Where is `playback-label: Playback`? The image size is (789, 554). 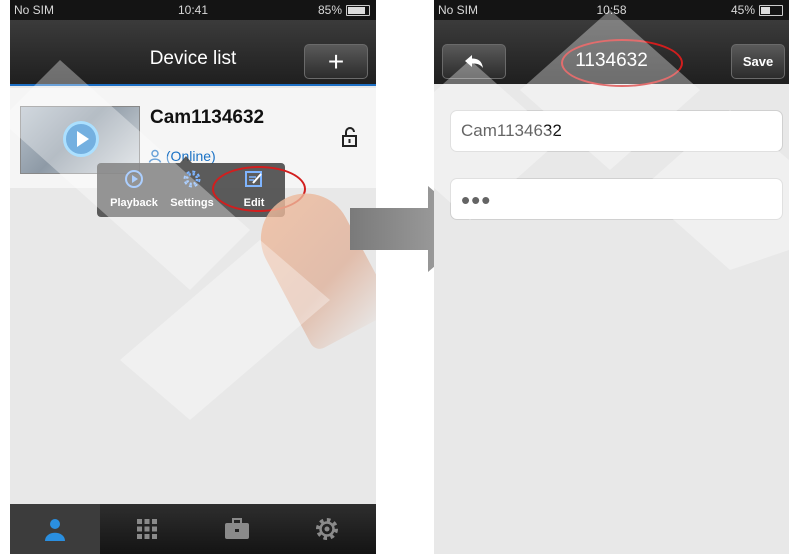
playback-label: Playback is located at coordinates (134, 203).